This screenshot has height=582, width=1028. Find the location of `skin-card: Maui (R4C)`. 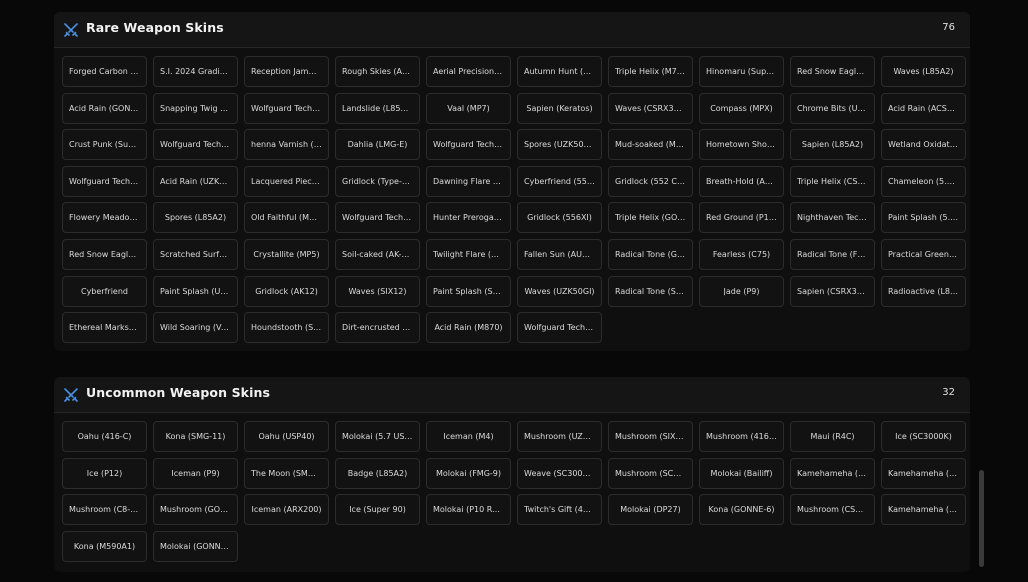

skin-card: Maui (R4C) is located at coordinates (832, 436).